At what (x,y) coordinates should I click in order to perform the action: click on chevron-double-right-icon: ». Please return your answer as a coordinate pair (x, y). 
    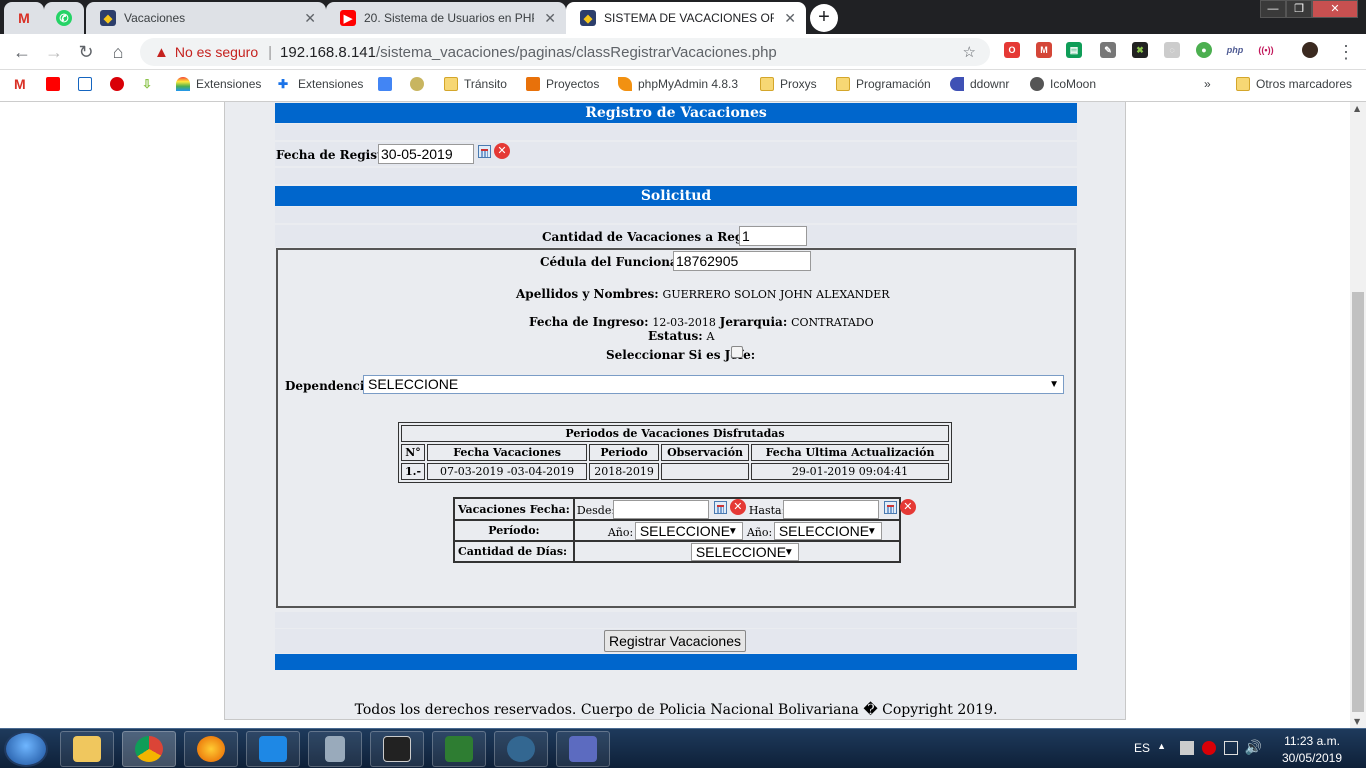
    Looking at the image, I should click on (1207, 84).